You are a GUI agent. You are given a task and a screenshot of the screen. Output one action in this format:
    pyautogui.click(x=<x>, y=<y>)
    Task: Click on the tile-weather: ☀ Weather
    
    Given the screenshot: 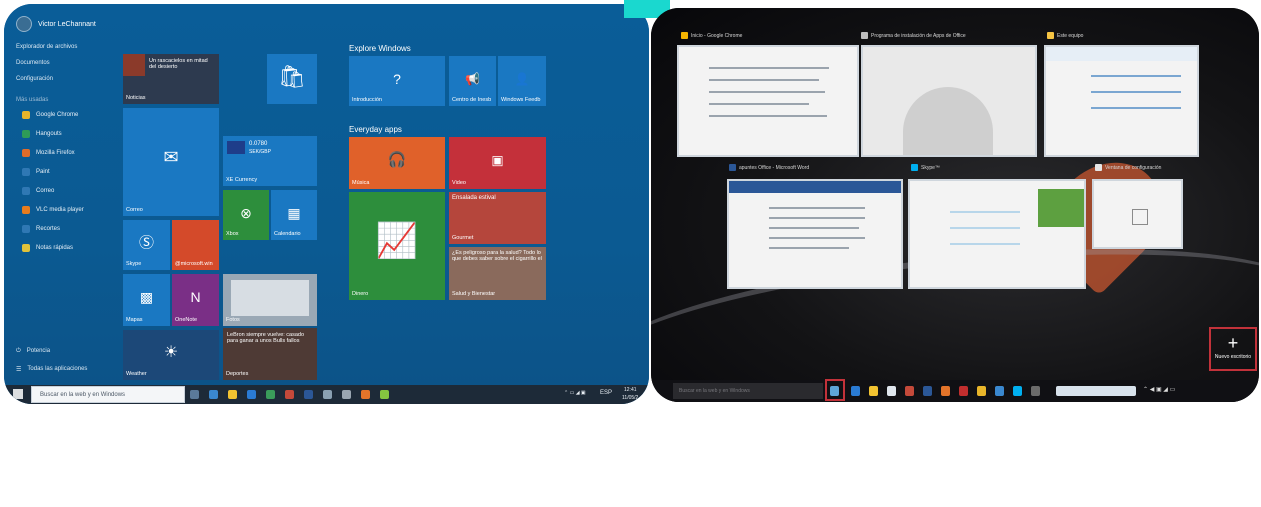 What is the action you would take?
    pyautogui.click(x=171, y=355)
    